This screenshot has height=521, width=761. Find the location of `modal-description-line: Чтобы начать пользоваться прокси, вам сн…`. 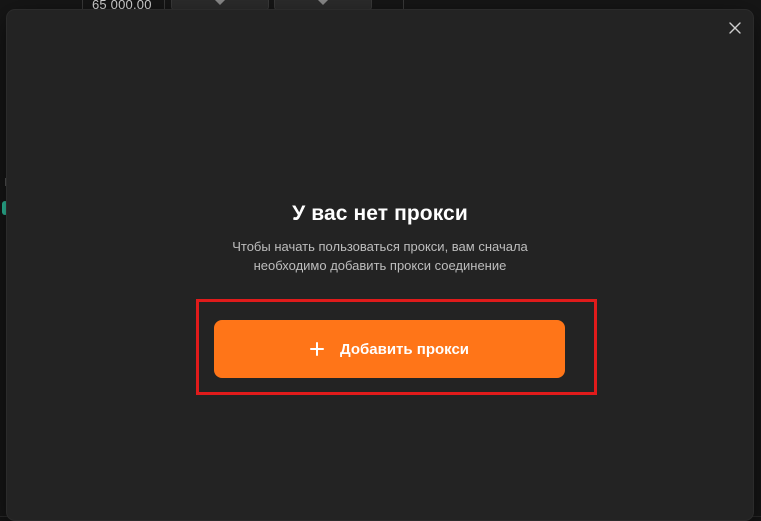

modal-description-line: Чтобы начать пользоваться прокси, вам сн… is located at coordinates (380, 246).